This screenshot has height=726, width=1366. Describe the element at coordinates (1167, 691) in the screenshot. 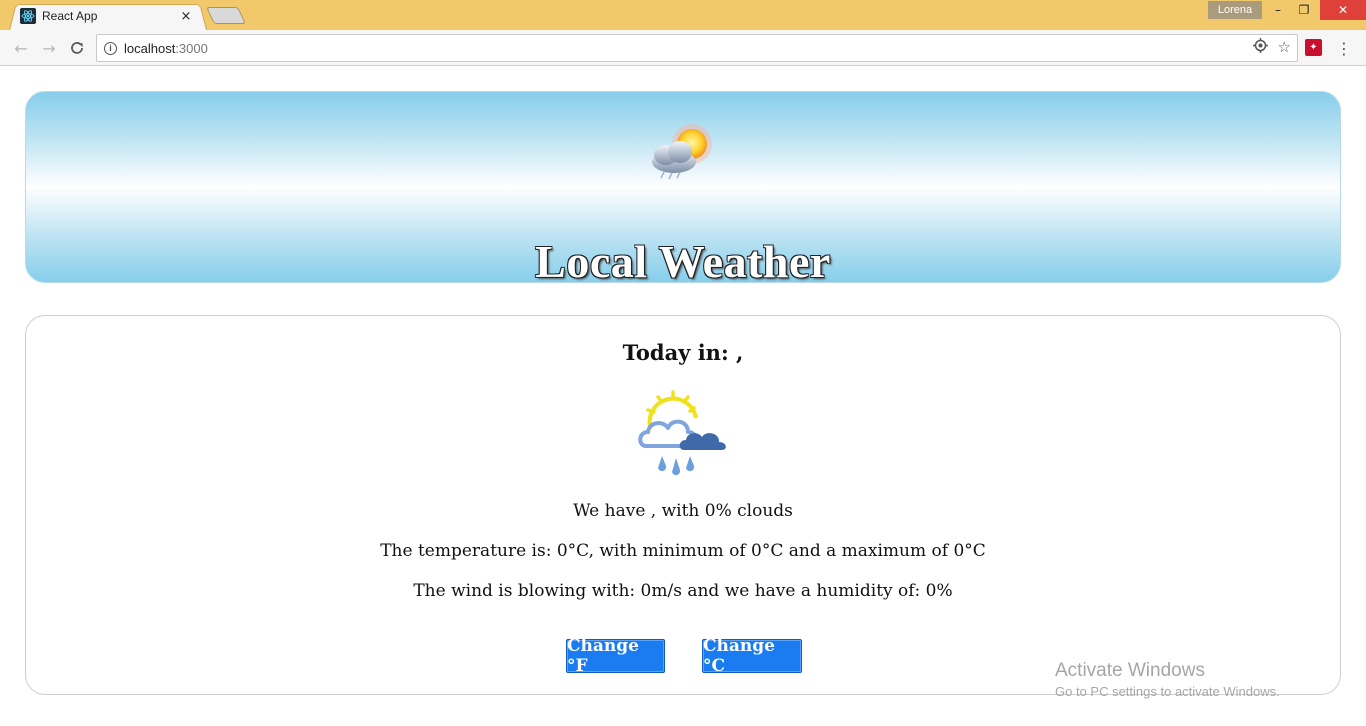

I see `watermark-subtitle: Go to PC settings to activate Windows.` at that location.